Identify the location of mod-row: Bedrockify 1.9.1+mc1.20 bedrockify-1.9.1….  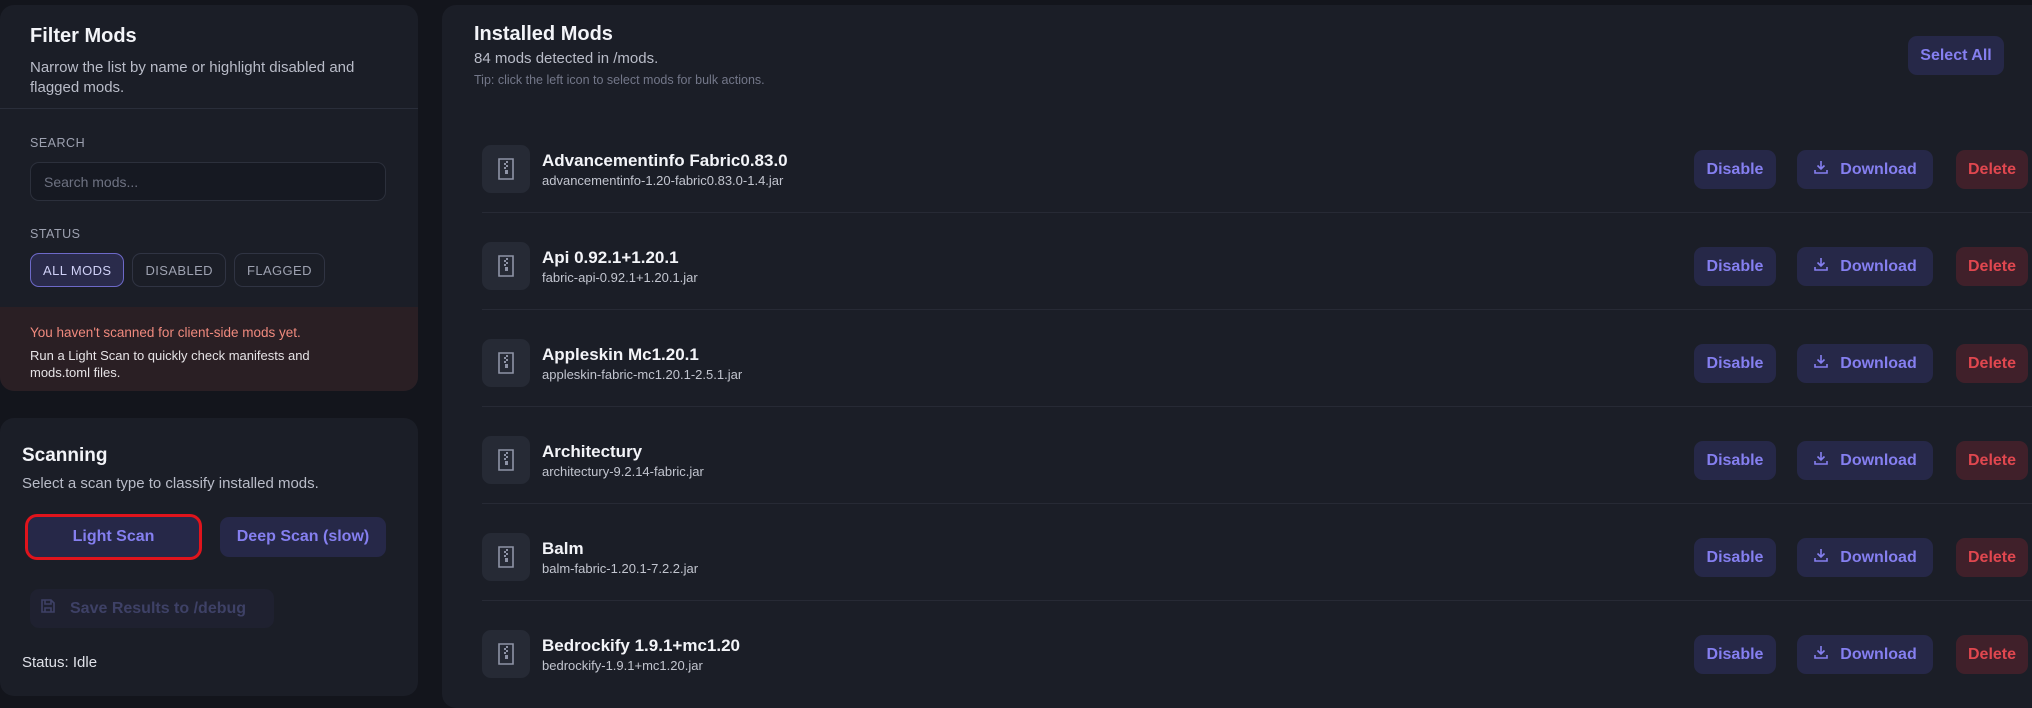
(1257, 649).